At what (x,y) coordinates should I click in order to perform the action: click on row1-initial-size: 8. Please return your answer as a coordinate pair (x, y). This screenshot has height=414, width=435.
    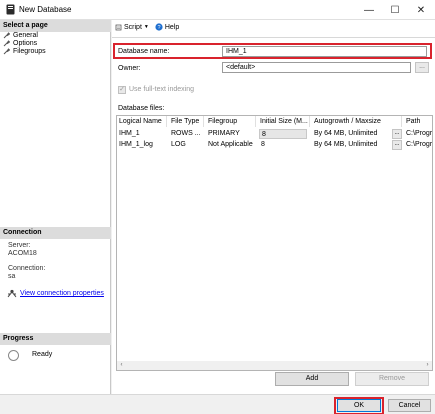
    Looking at the image, I should click on (283, 134).